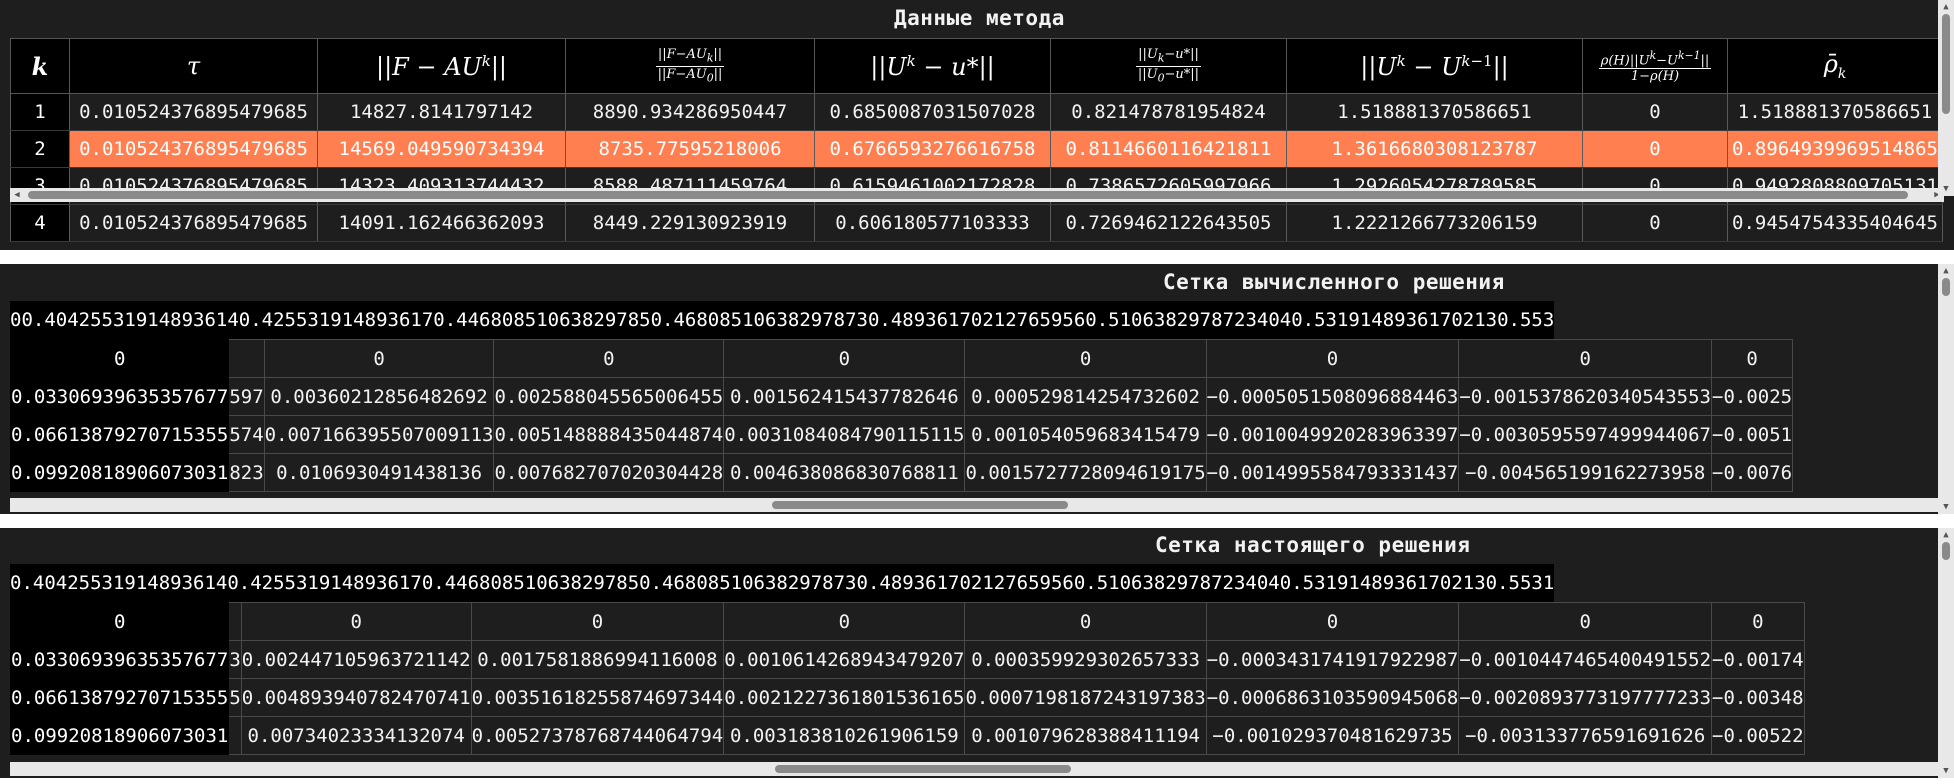 The height and width of the screenshot is (784, 1954). I want to click on table-cell: 0.7269462122643505, so click(1168, 223).